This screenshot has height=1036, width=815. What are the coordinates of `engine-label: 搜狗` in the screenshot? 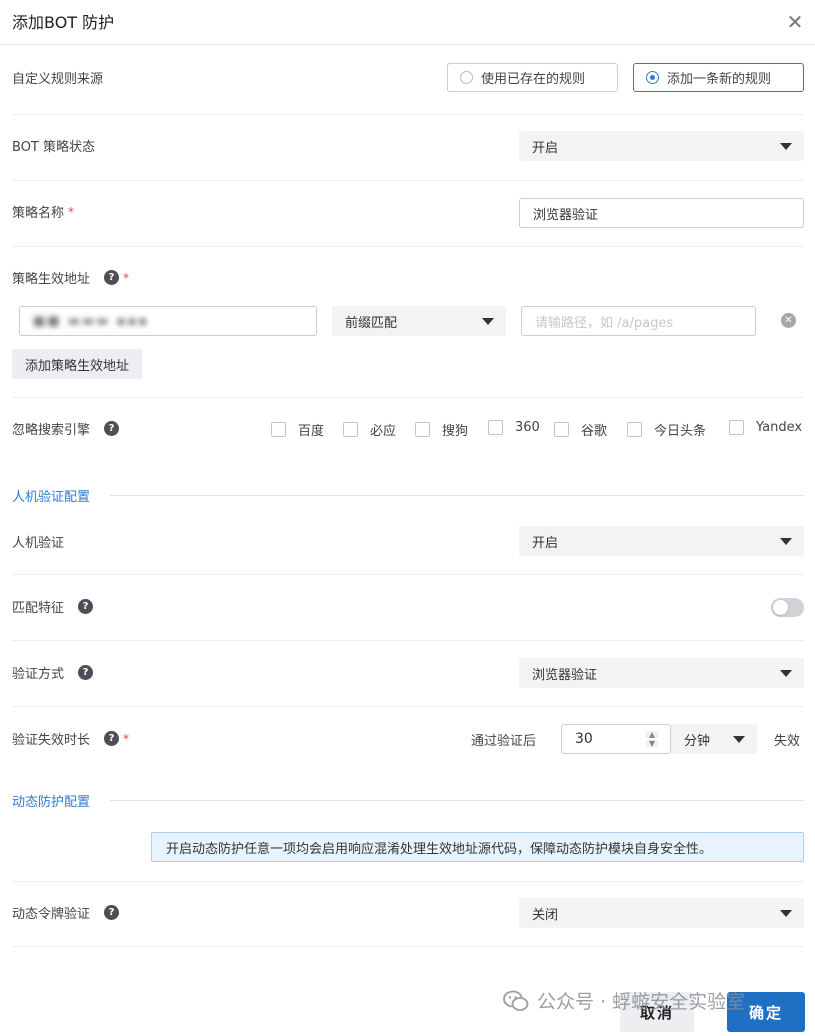 It's located at (455, 431).